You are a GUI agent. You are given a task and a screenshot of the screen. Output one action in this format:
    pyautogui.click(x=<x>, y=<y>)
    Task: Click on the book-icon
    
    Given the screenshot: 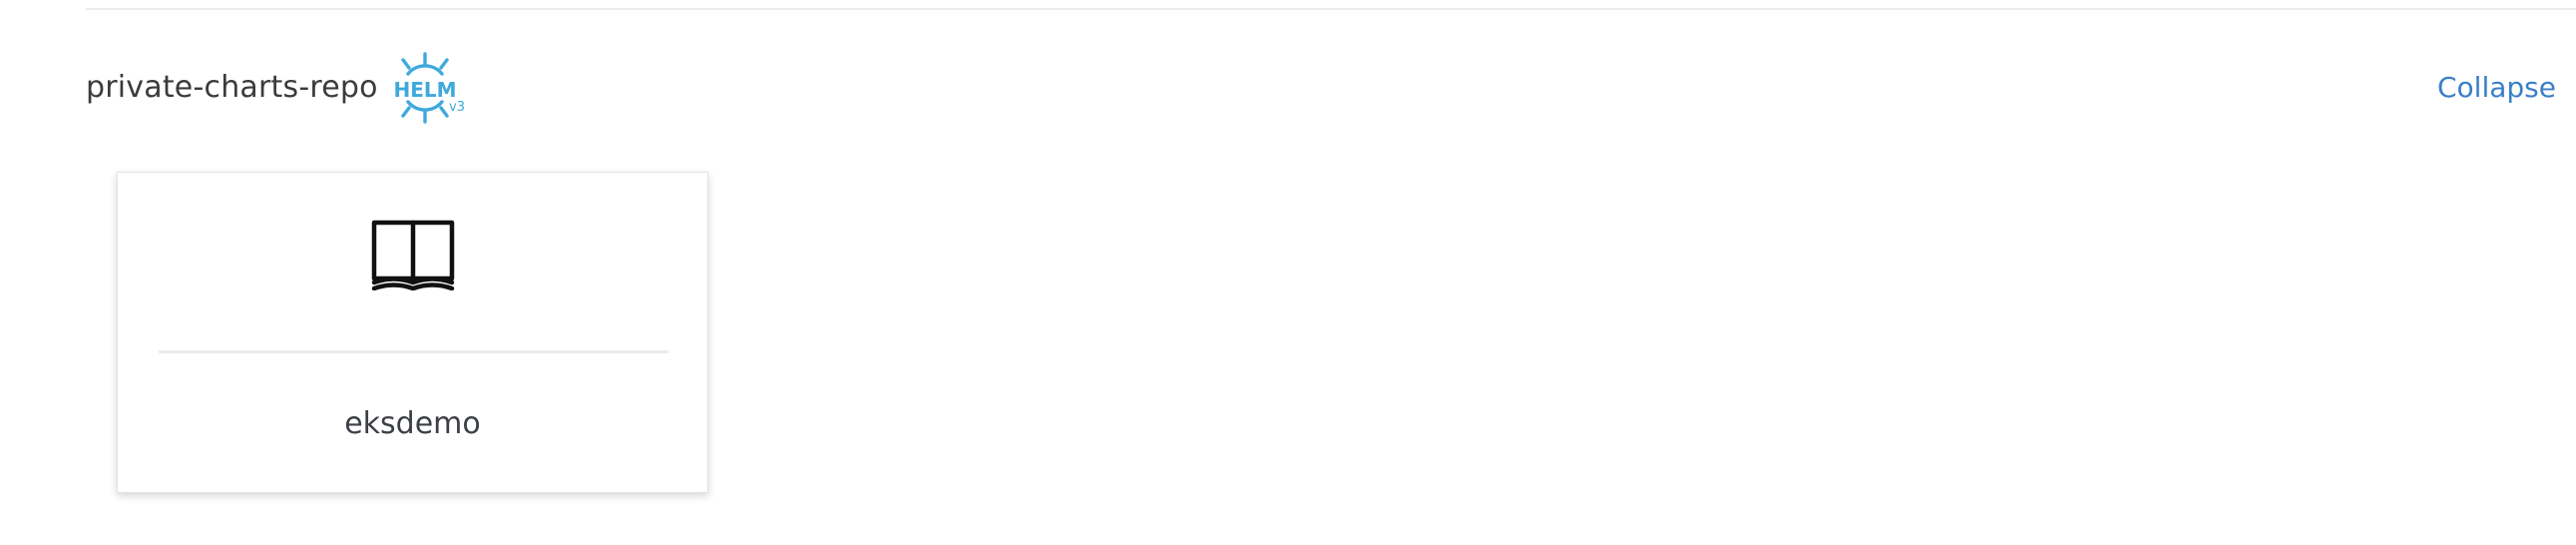 What is the action you would take?
    pyautogui.click(x=413, y=255)
    